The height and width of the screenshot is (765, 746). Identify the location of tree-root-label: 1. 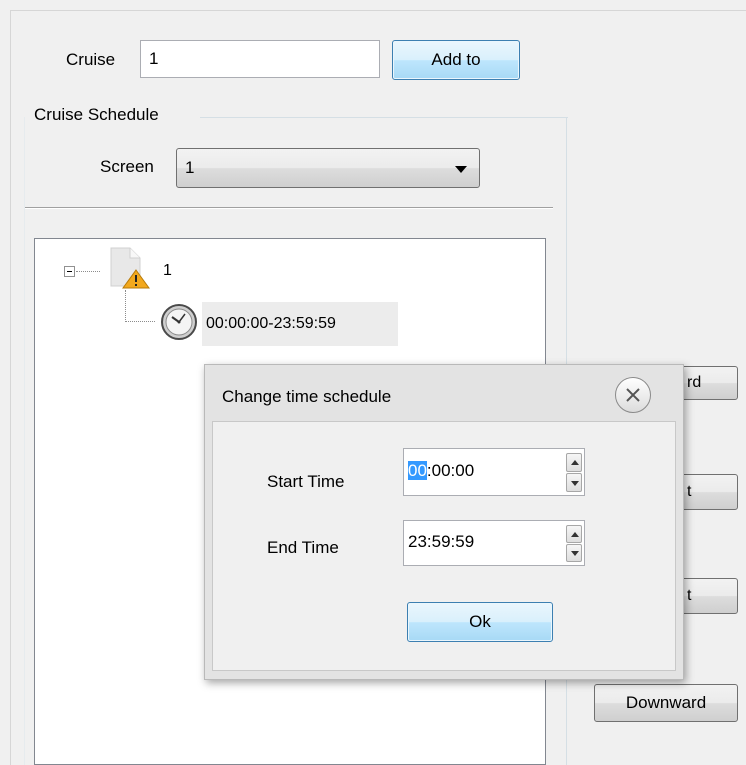
(167, 271).